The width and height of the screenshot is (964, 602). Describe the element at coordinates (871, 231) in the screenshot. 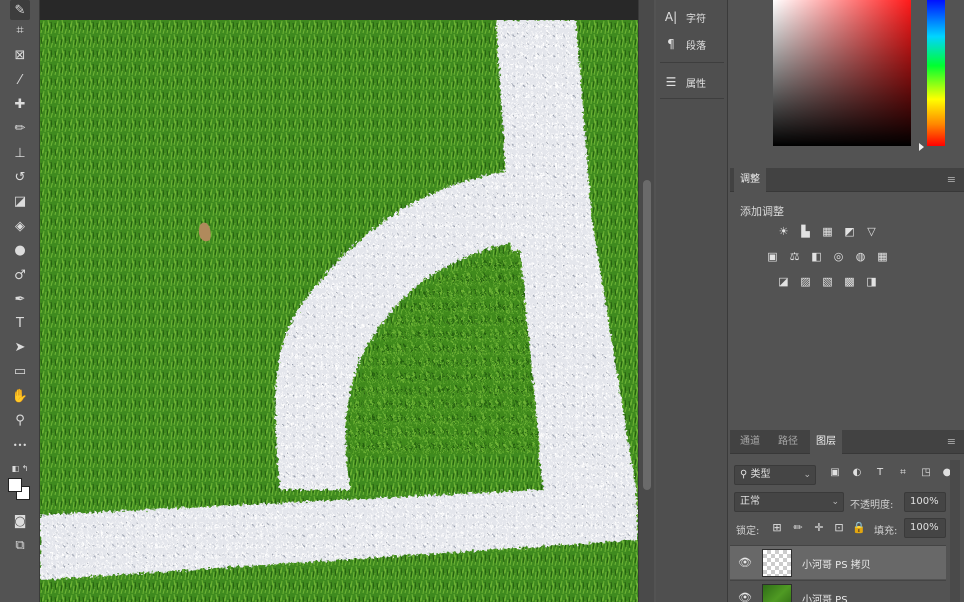

I see `adjustment-row1-icon: ▽` at that location.